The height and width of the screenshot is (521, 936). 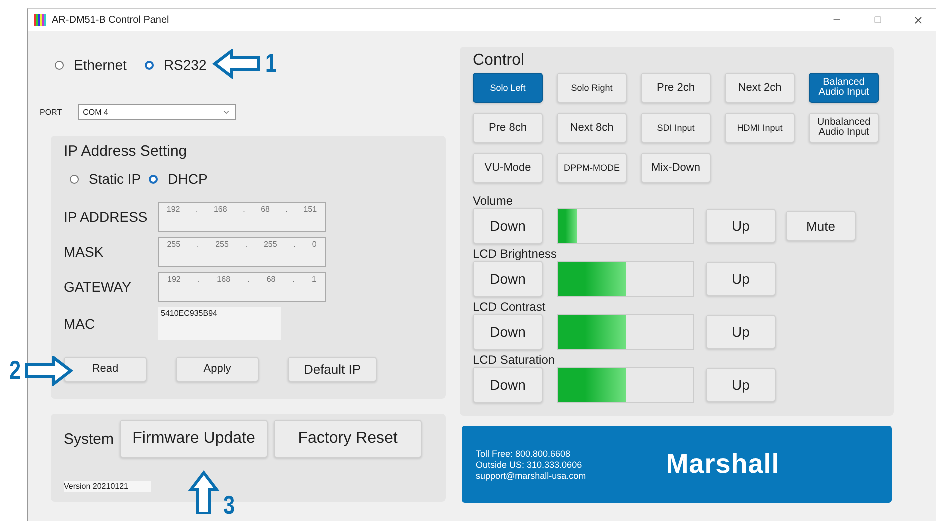 What do you see at coordinates (98, 287) in the screenshot?
I see `field-label: GATEWAY` at bounding box center [98, 287].